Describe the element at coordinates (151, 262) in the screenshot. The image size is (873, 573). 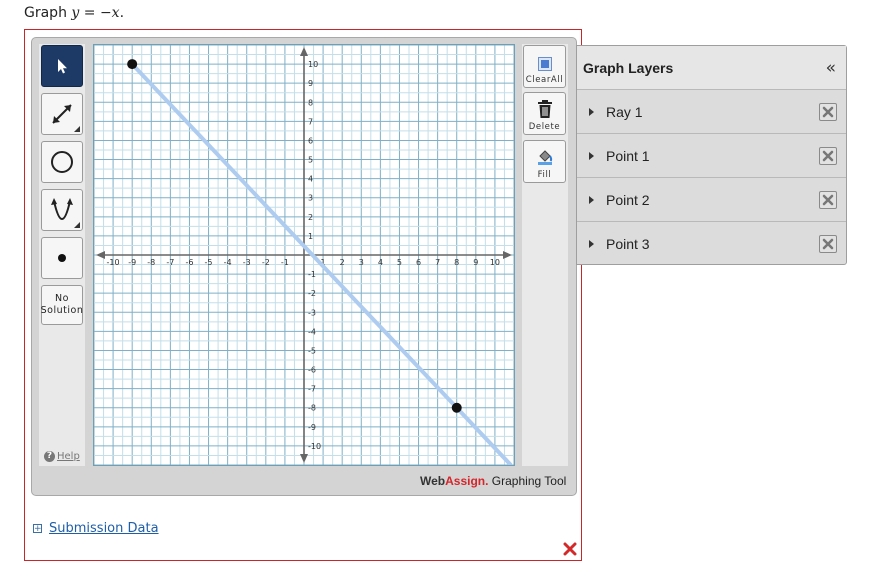
I see `x-tick-label: -8` at that location.